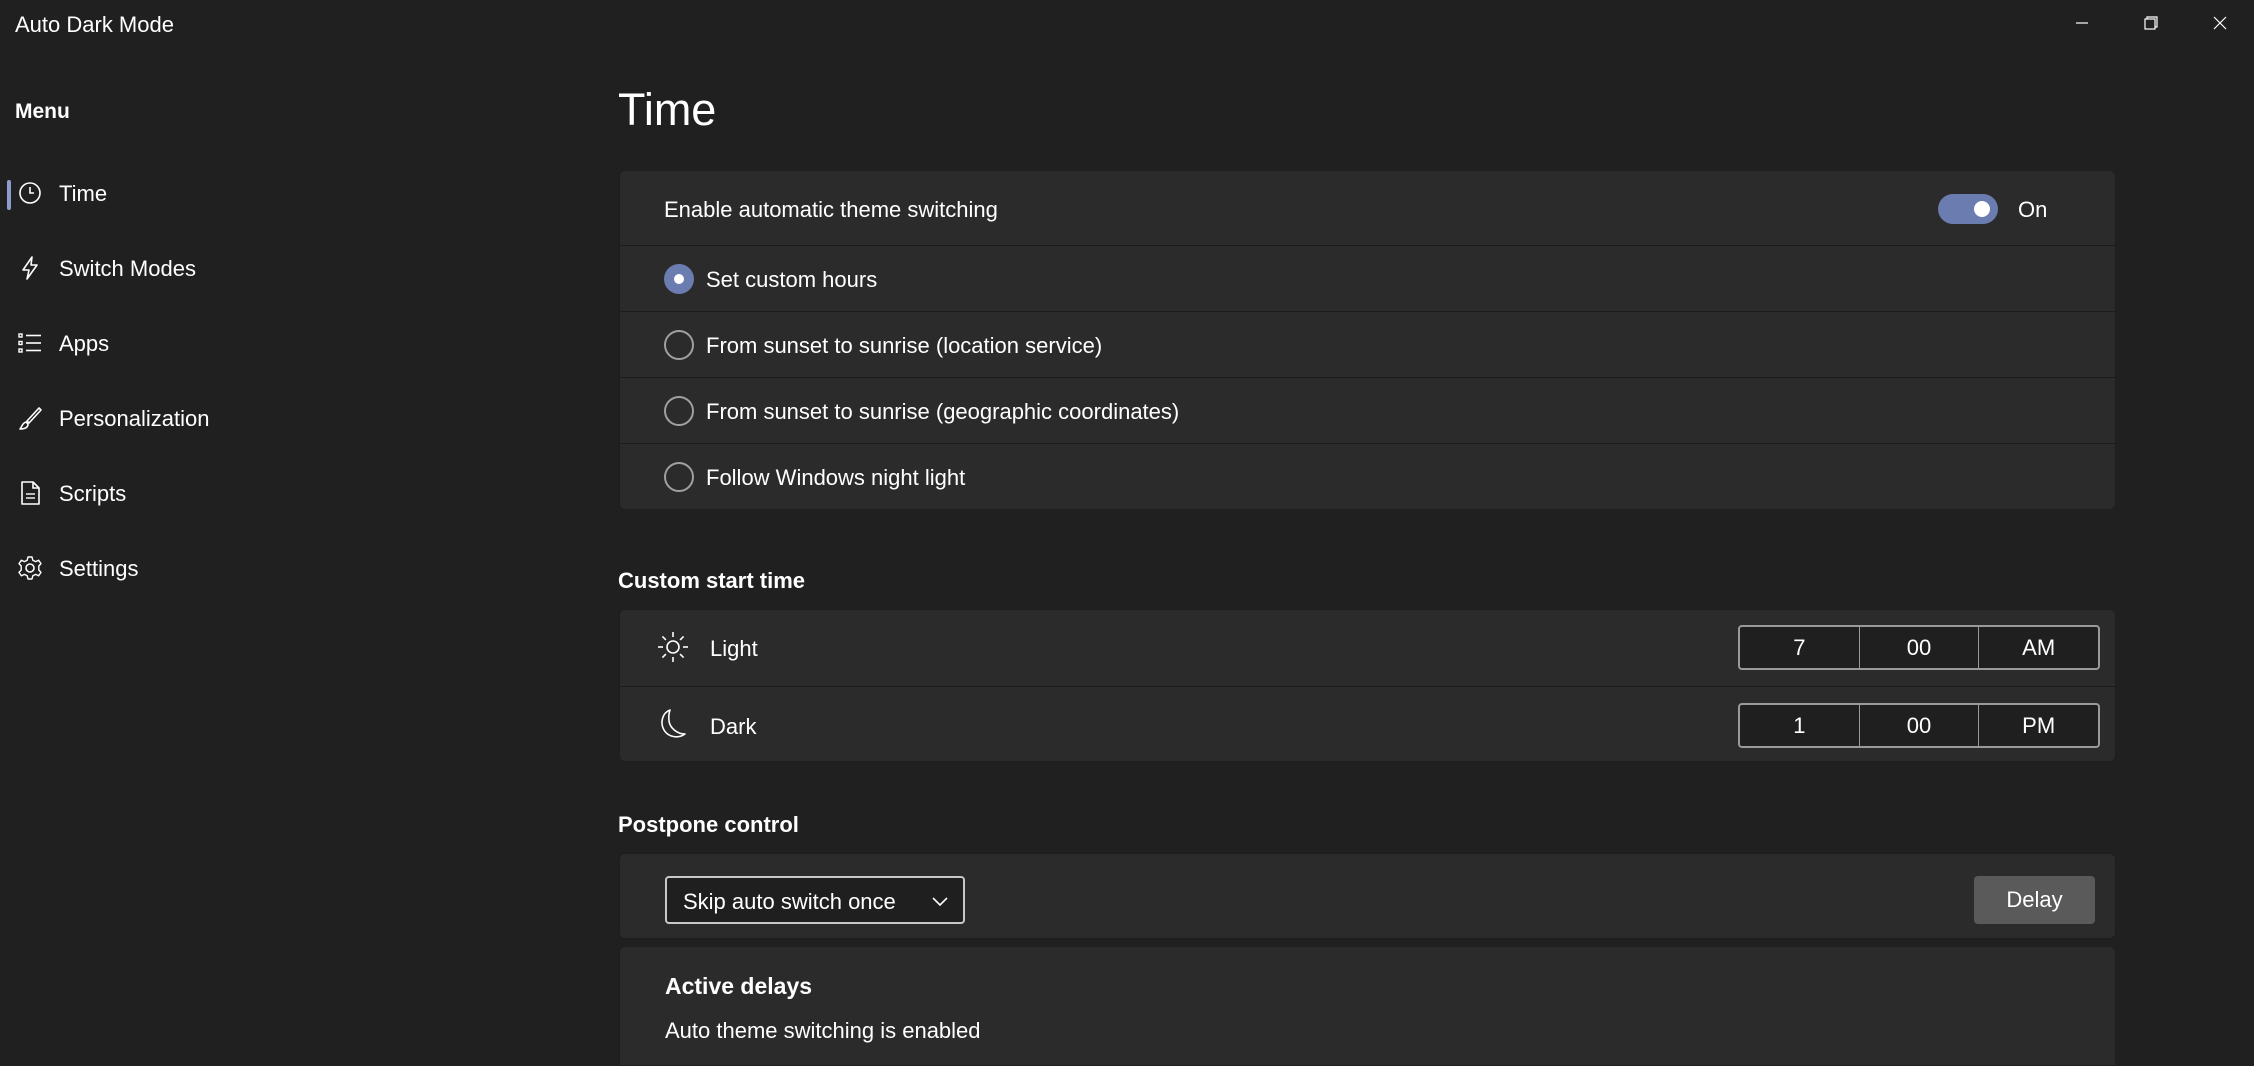  I want to click on light-time-picker: 7 00 AM, so click(1919, 647).